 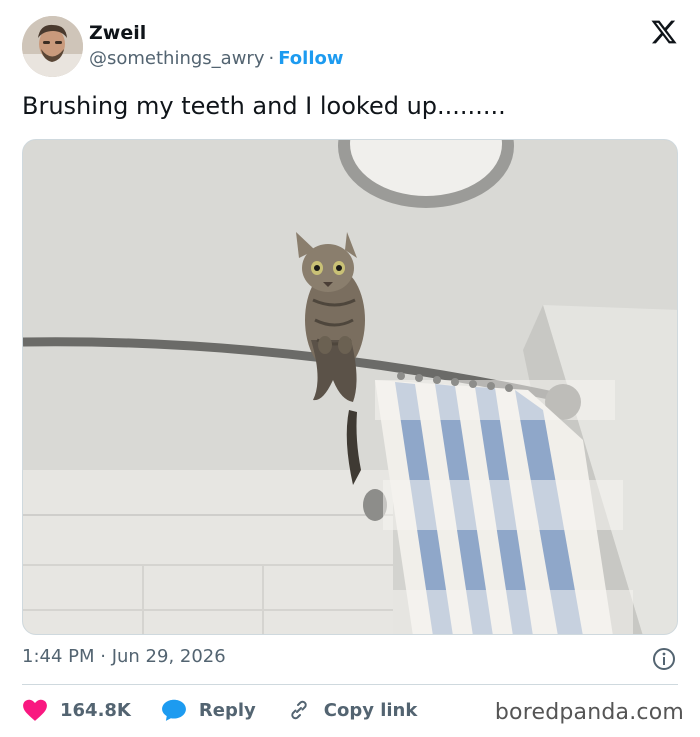 I want to click on likes-count: 164.8K, so click(x=95, y=710).